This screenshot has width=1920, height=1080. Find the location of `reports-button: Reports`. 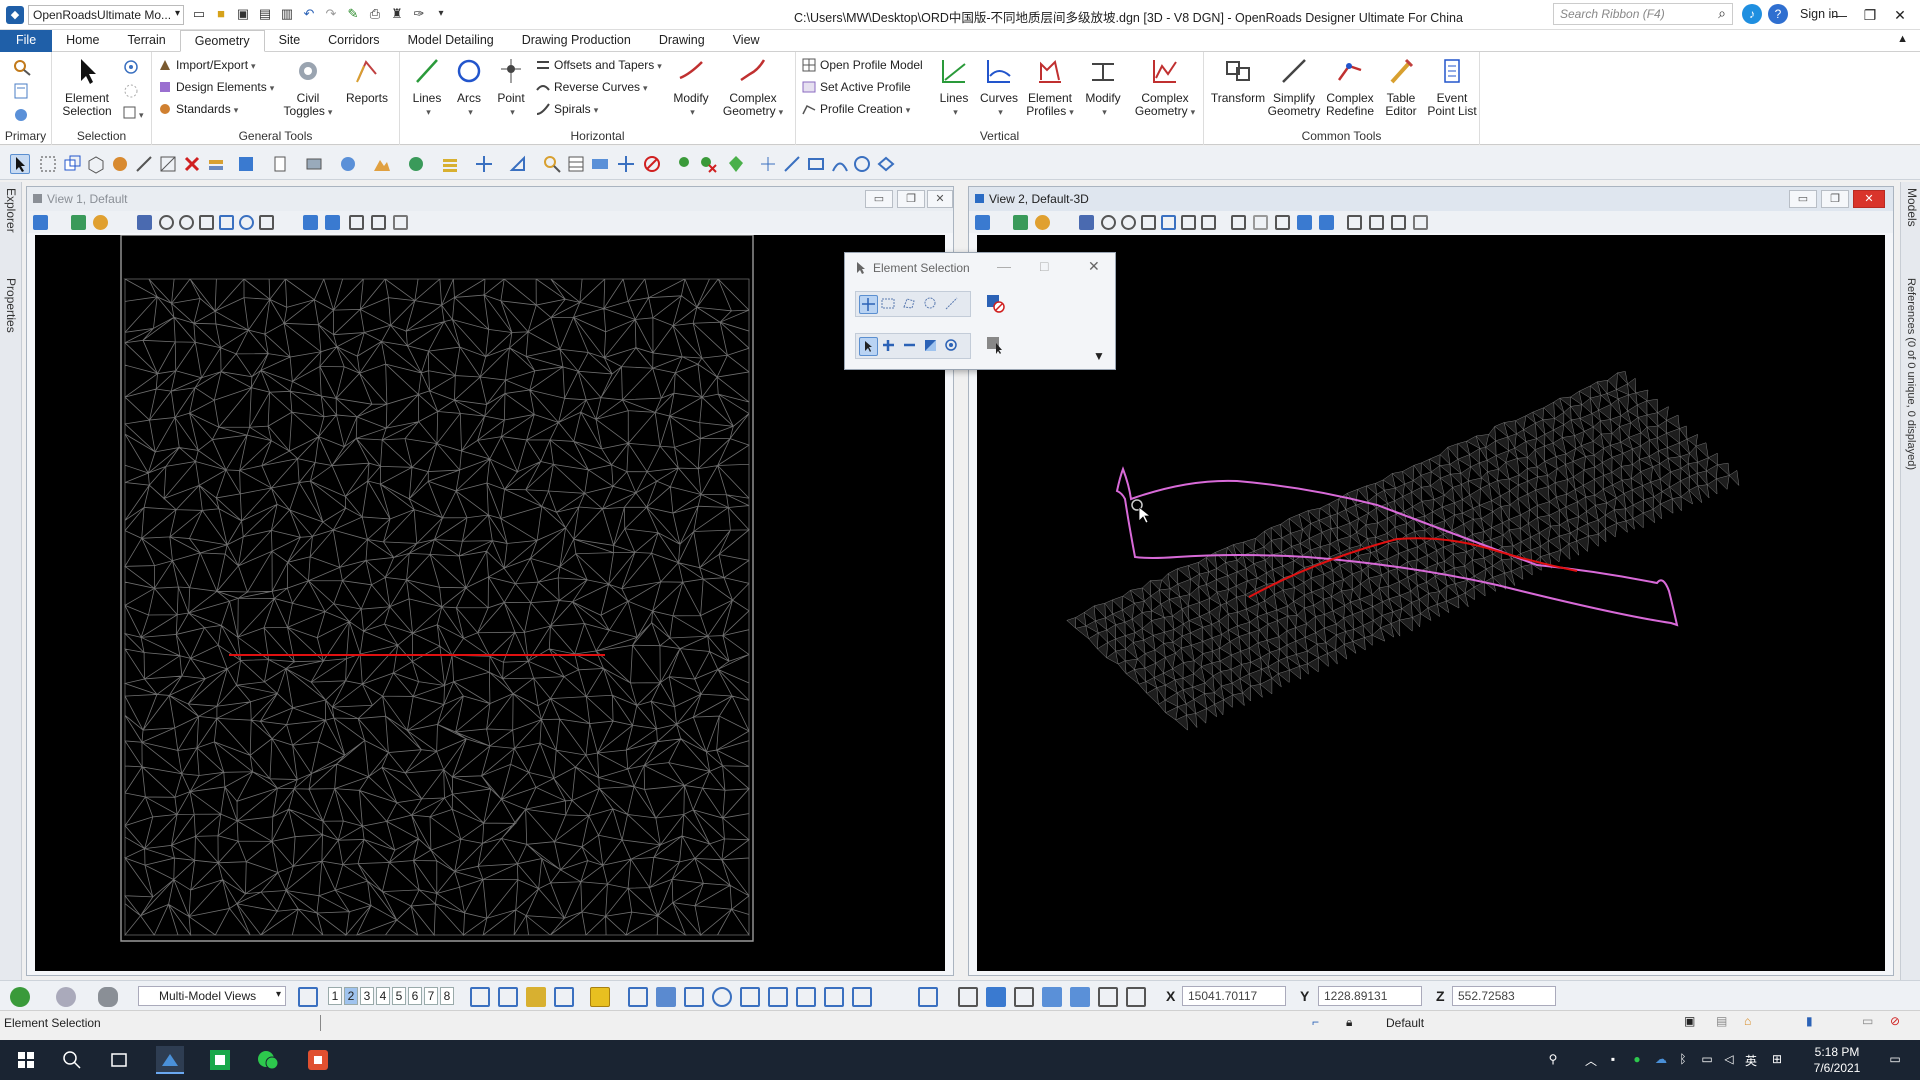

reports-button: Reports is located at coordinates (367, 80).